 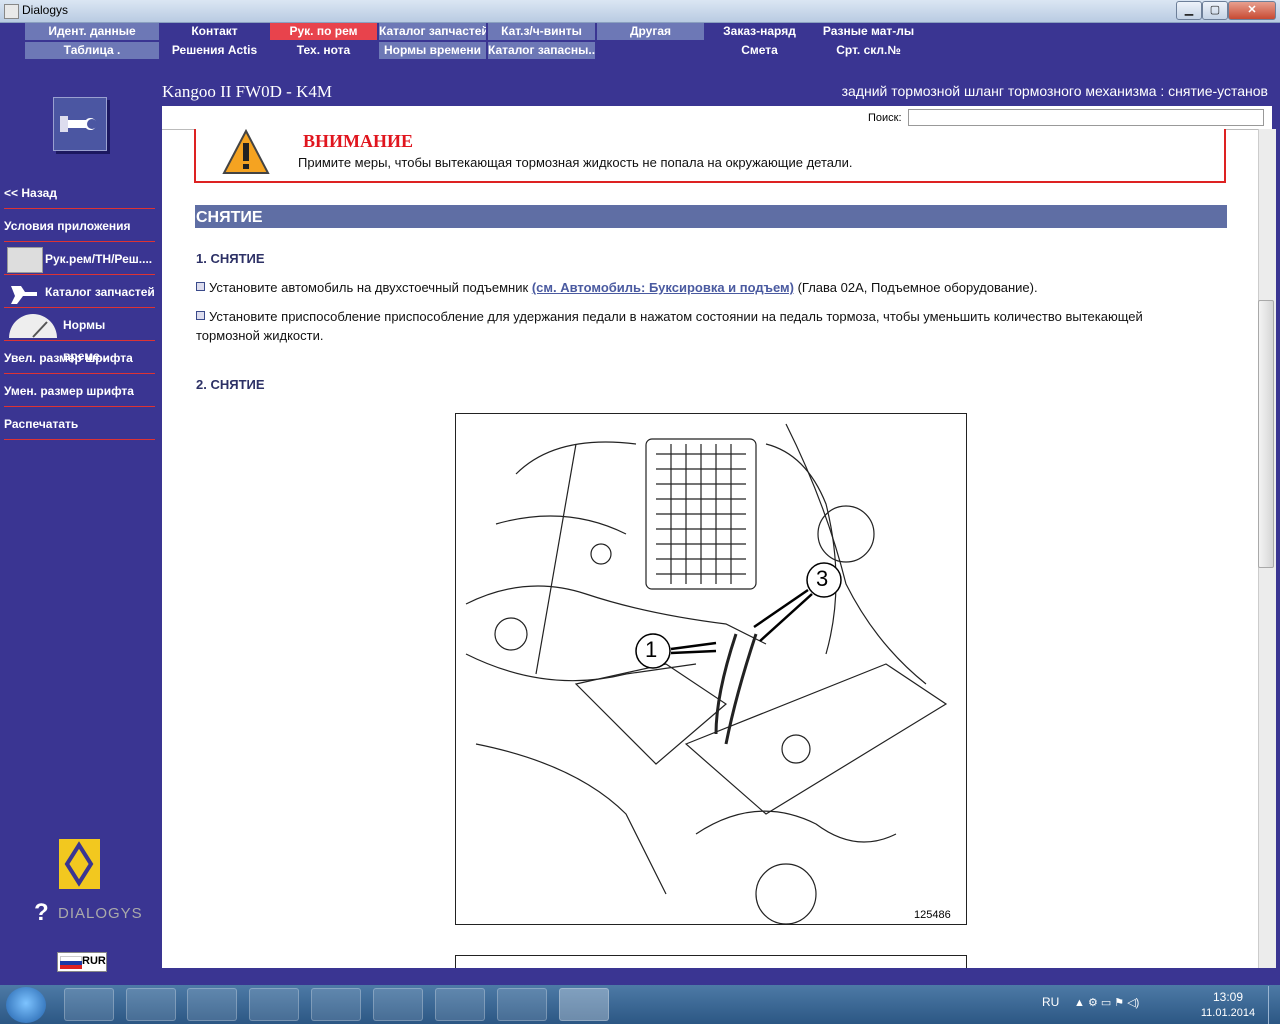 I want to click on search-input, so click(x=1086, y=117).